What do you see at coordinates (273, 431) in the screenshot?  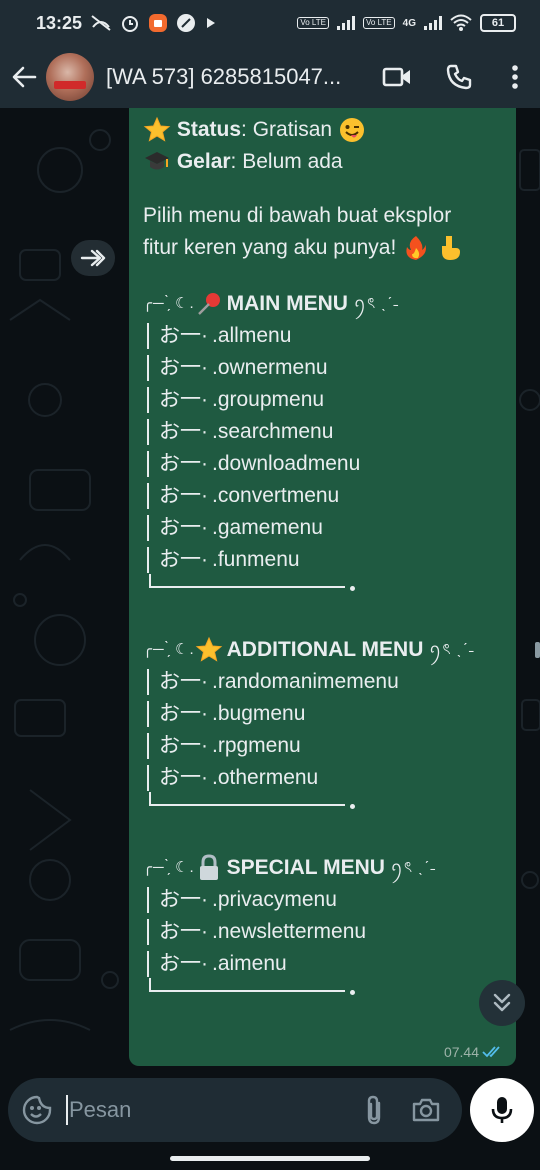 I see `menu-item-command: .searchmenu` at bounding box center [273, 431].